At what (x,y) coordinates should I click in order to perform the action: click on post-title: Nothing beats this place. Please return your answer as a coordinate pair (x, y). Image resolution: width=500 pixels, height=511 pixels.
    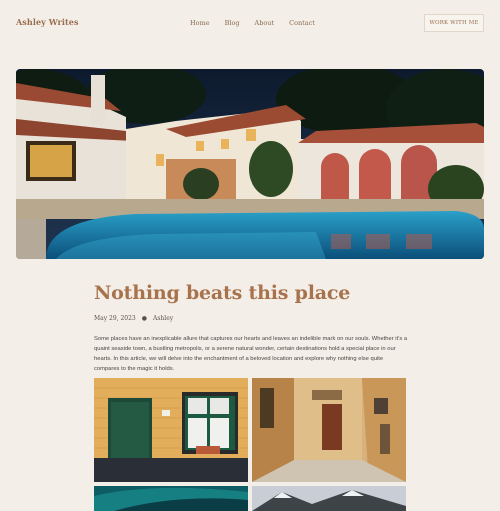
    Looking at the image, I should click on (222, 293).